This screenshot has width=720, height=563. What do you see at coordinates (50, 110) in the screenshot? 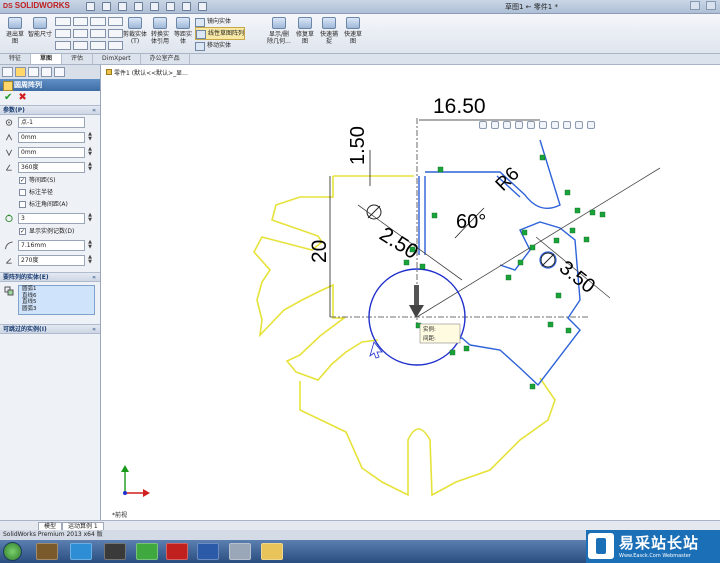
I see `parameters-section-header: 参数(P)` at bounding box center [50, 110].